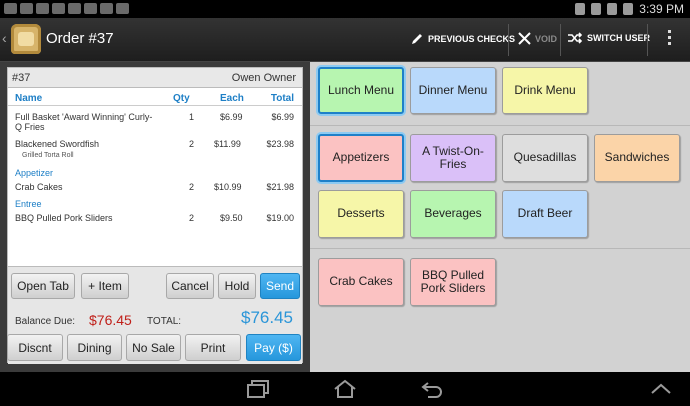 The width and height of the screenshot is (690, 406). What do you see at coordinates (417, 39) in the screenshot?
I see `pencil-icon` at bounding box center [417, 39].